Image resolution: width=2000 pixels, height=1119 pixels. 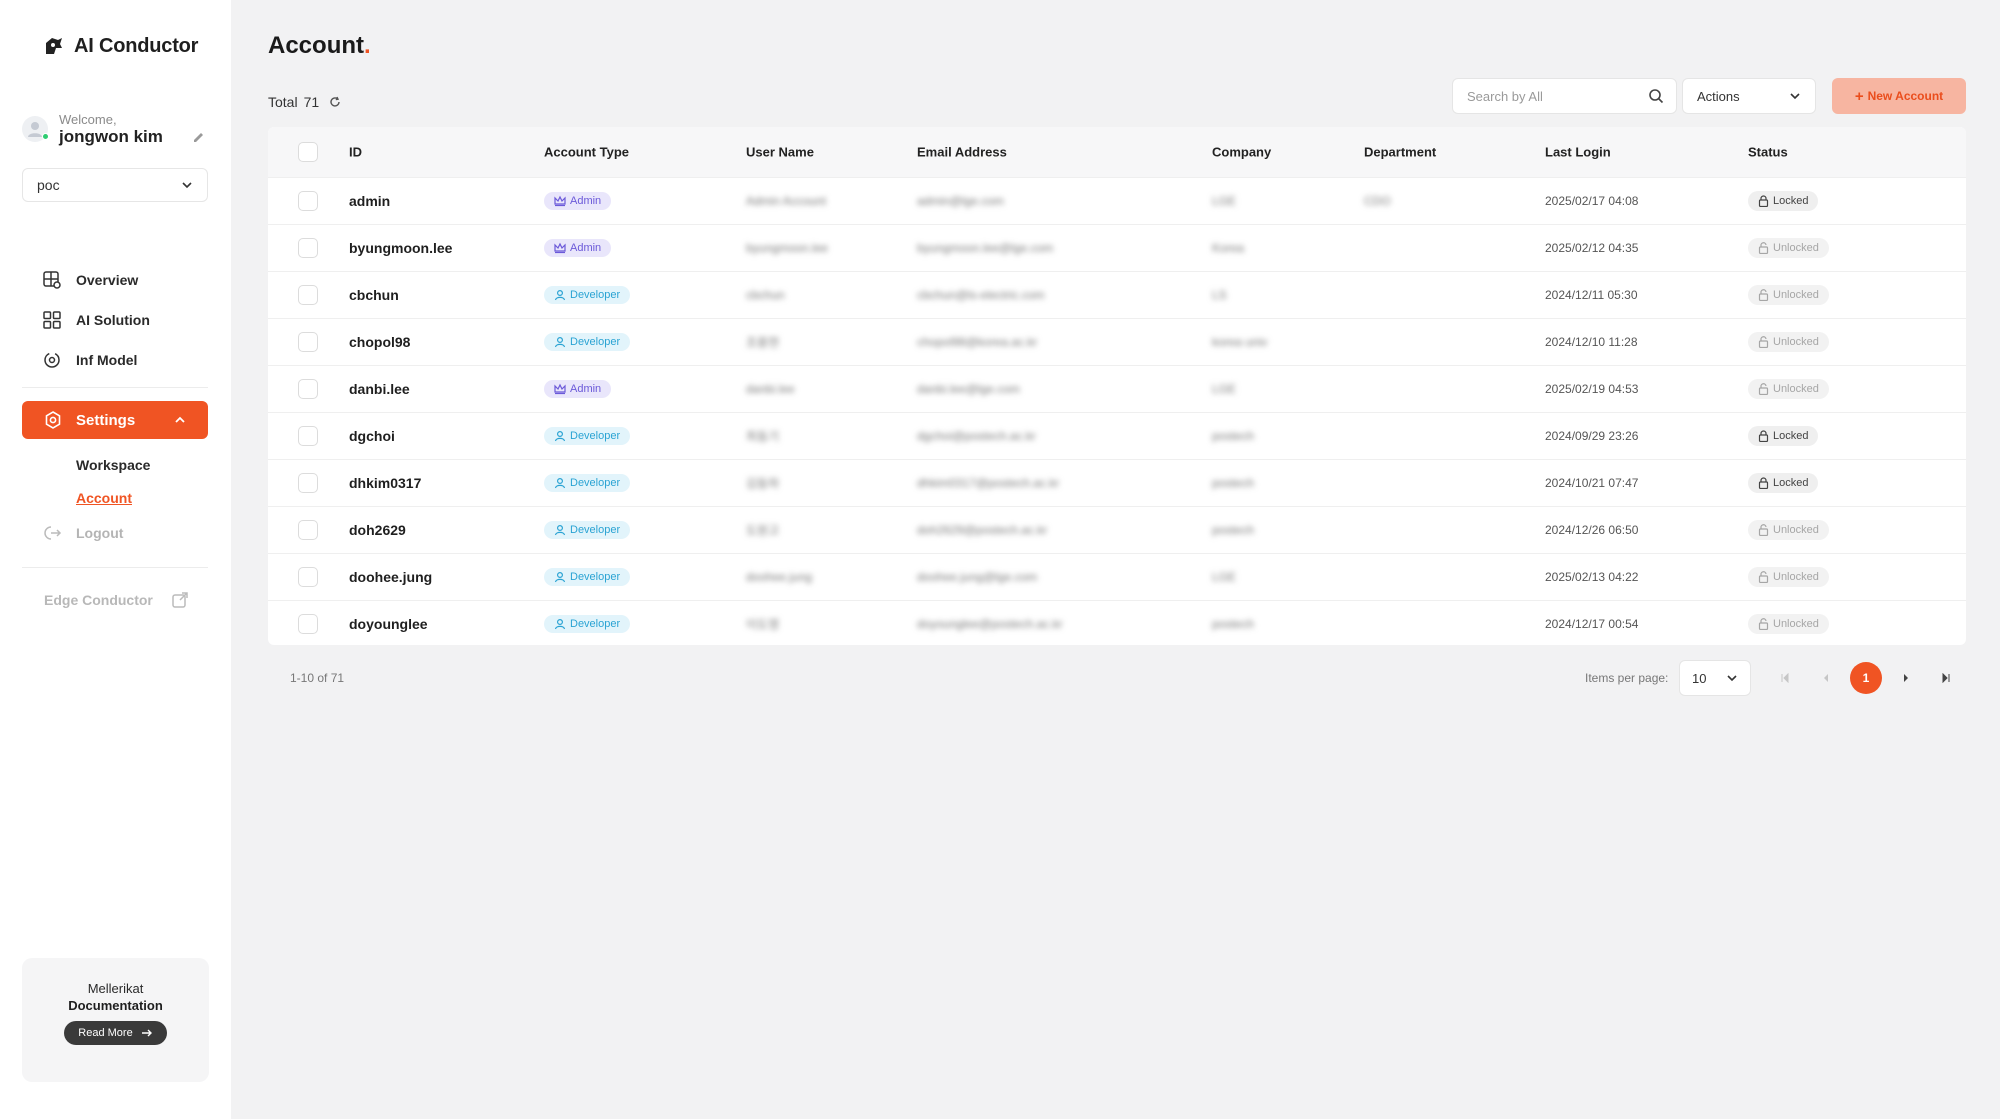 I want to click on workspace-select: poc, so click(x=115, y=185).